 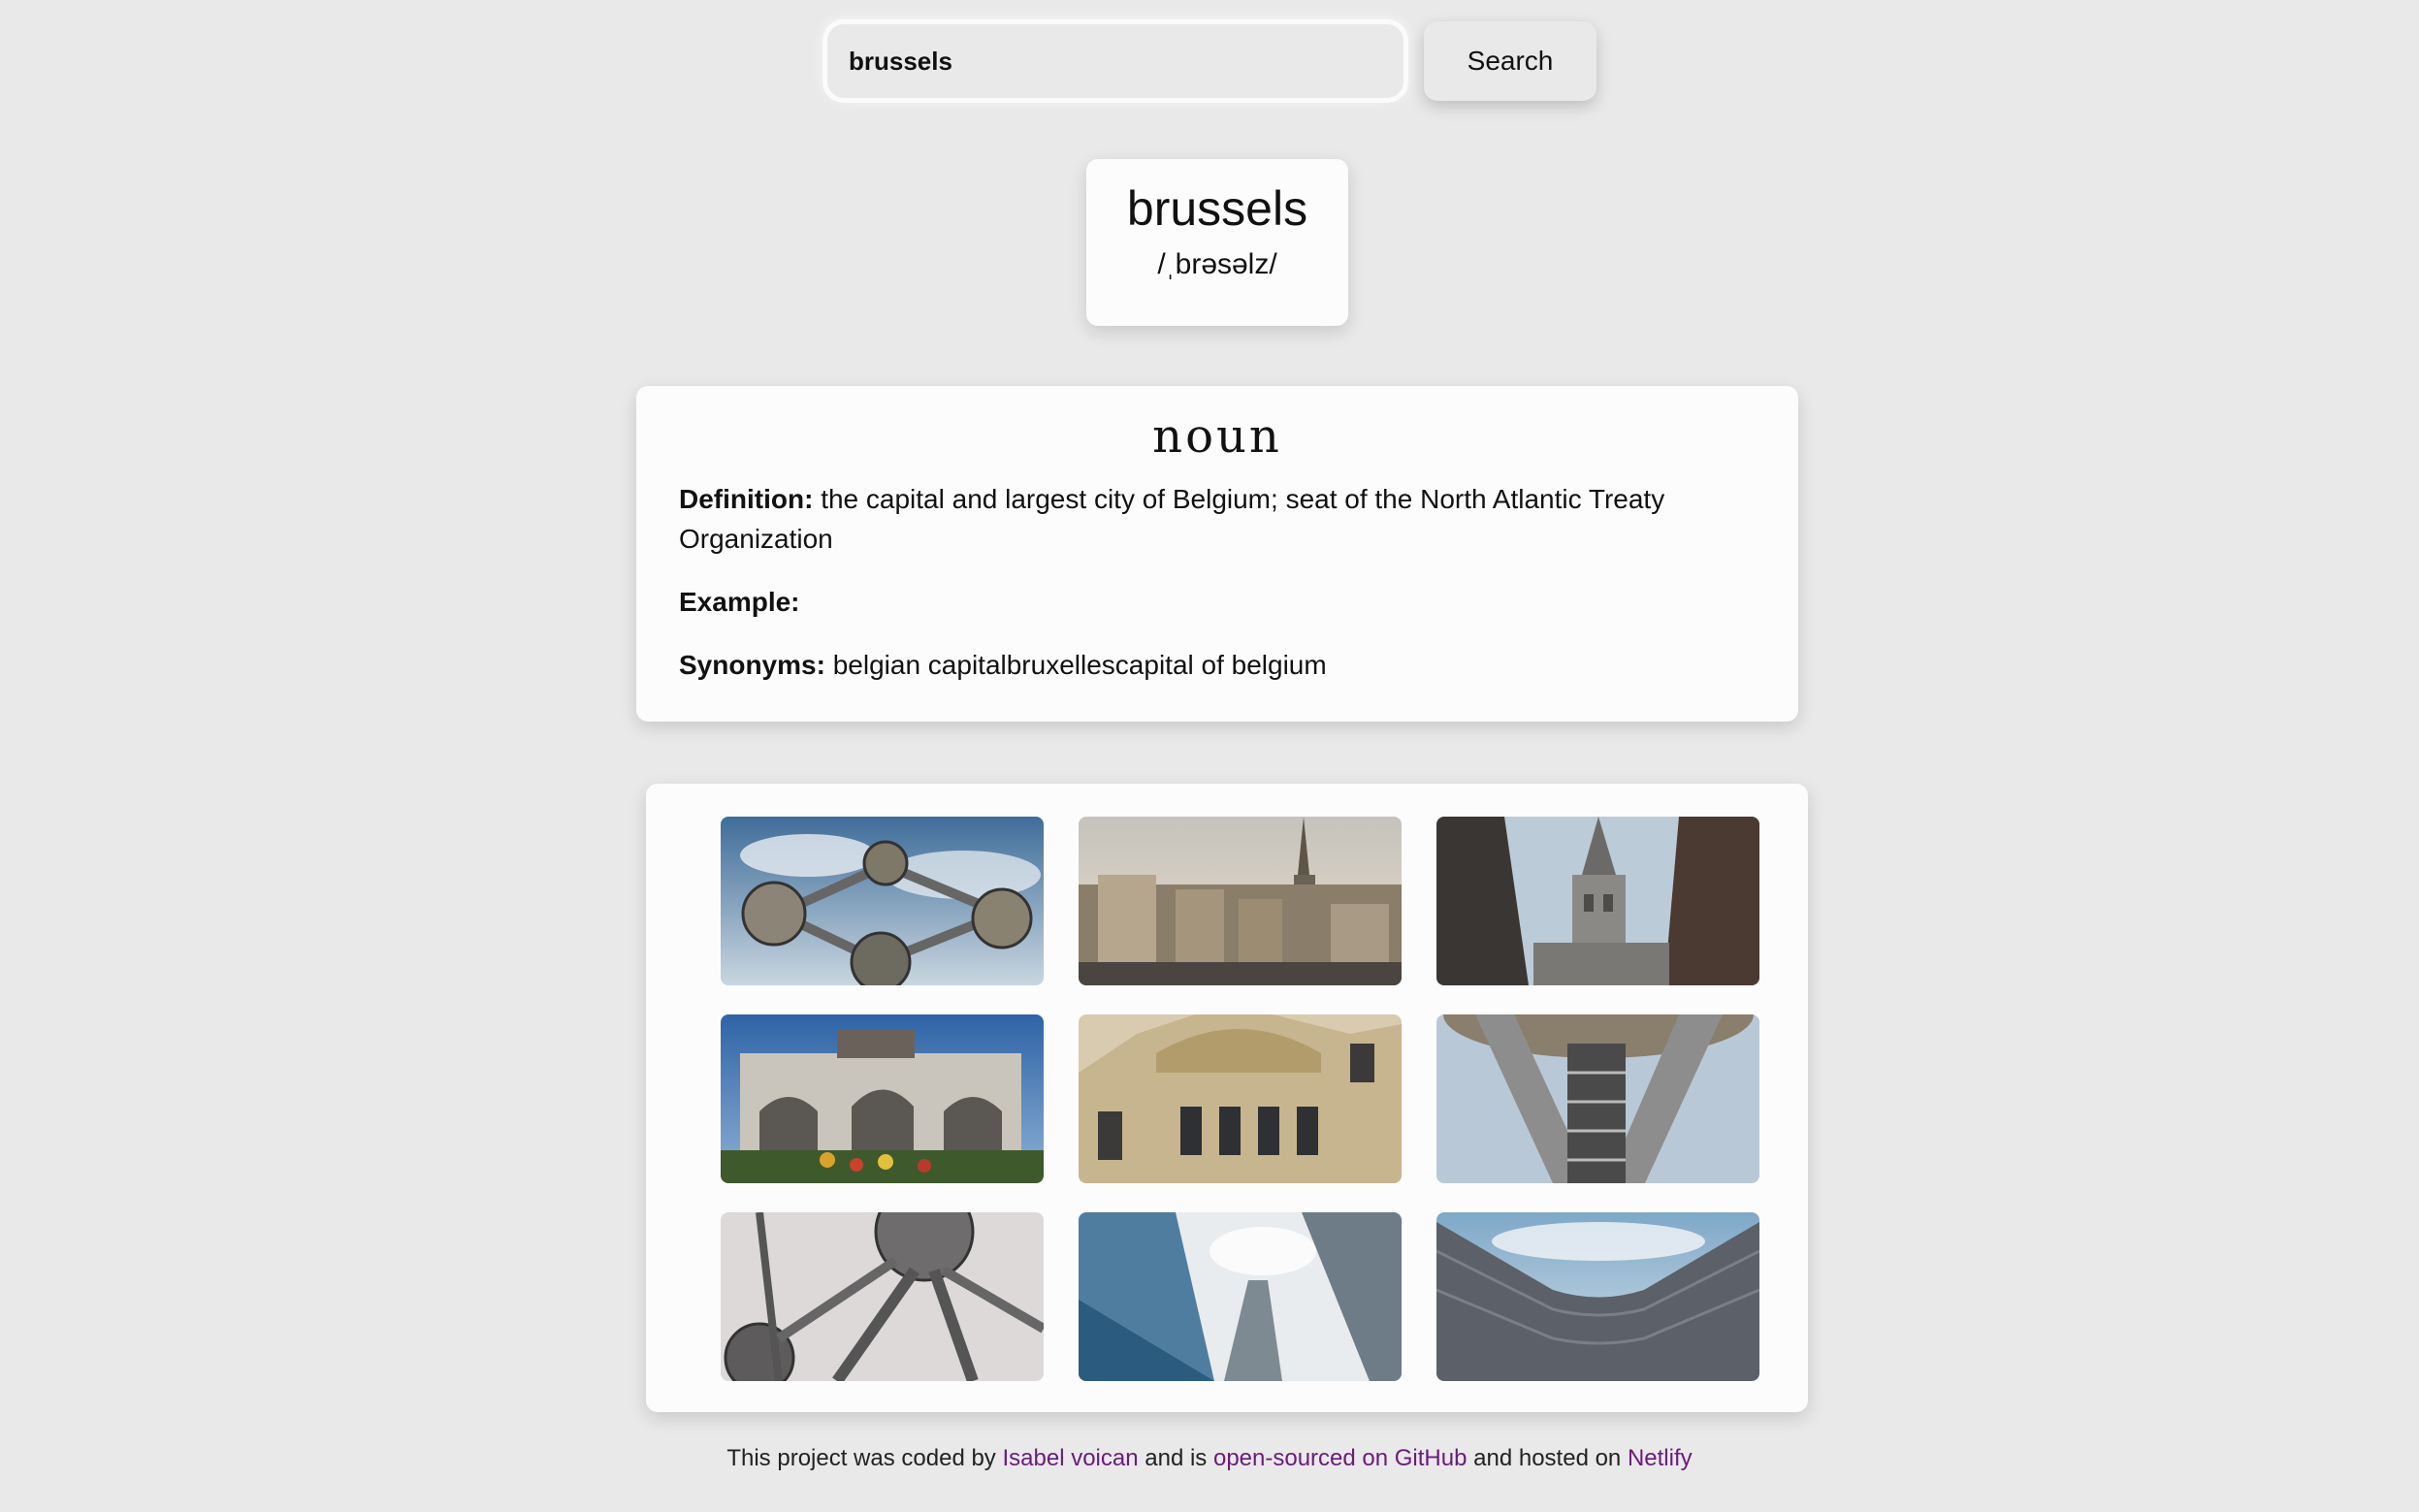 I want to click on photo-guild-house-facade, so click(x=1240, y=1098).